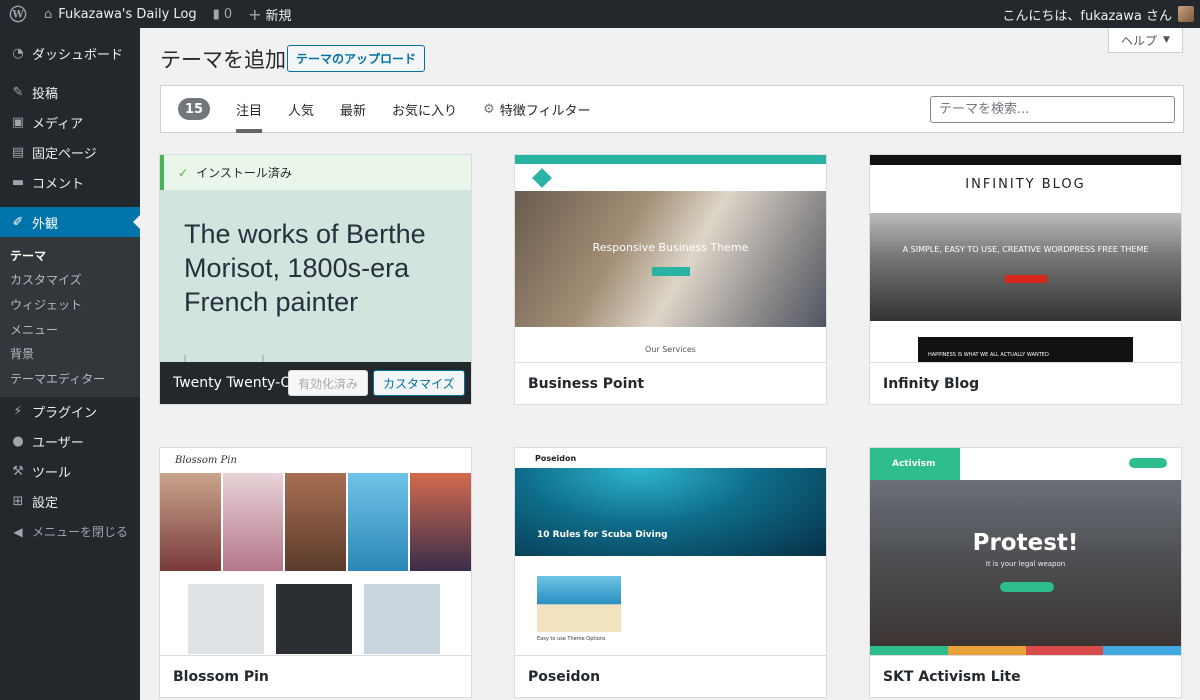 The height and width of the screenshot is (700, 1200). I want to click on user-icon: ●, so click(18, 442).